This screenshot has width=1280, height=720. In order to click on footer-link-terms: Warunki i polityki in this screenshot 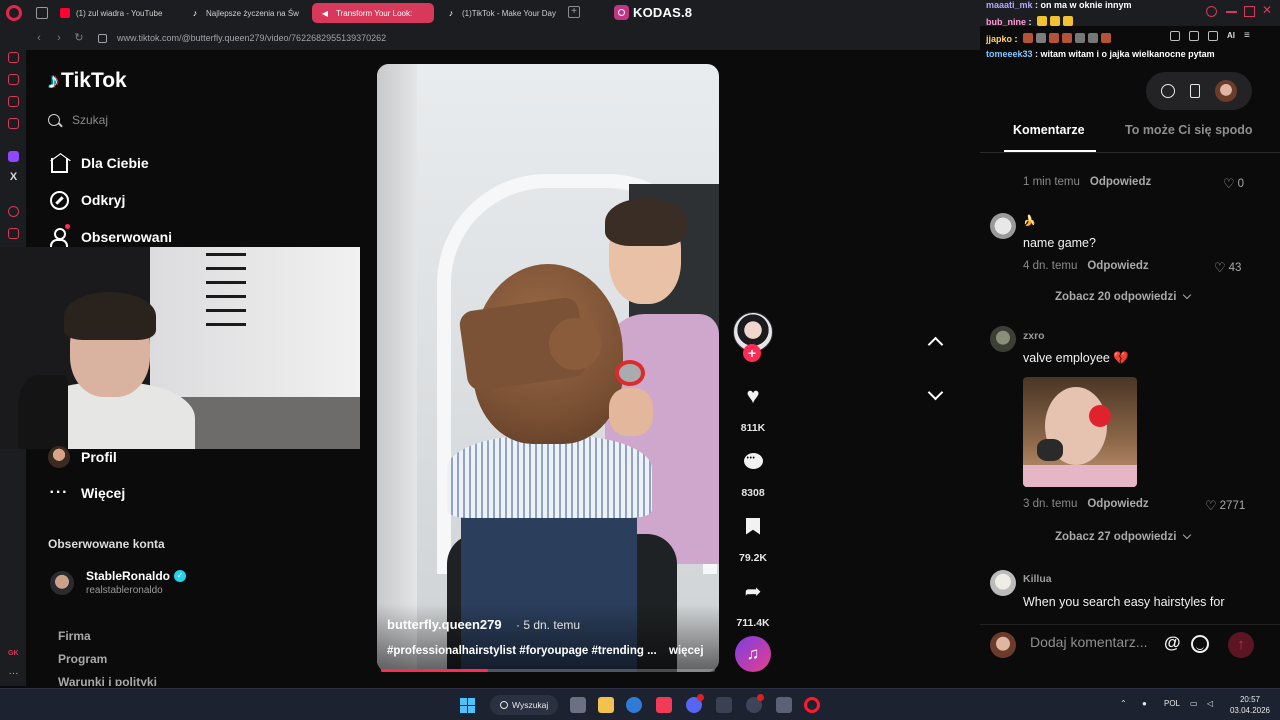, I will do `click(107, 680)`.